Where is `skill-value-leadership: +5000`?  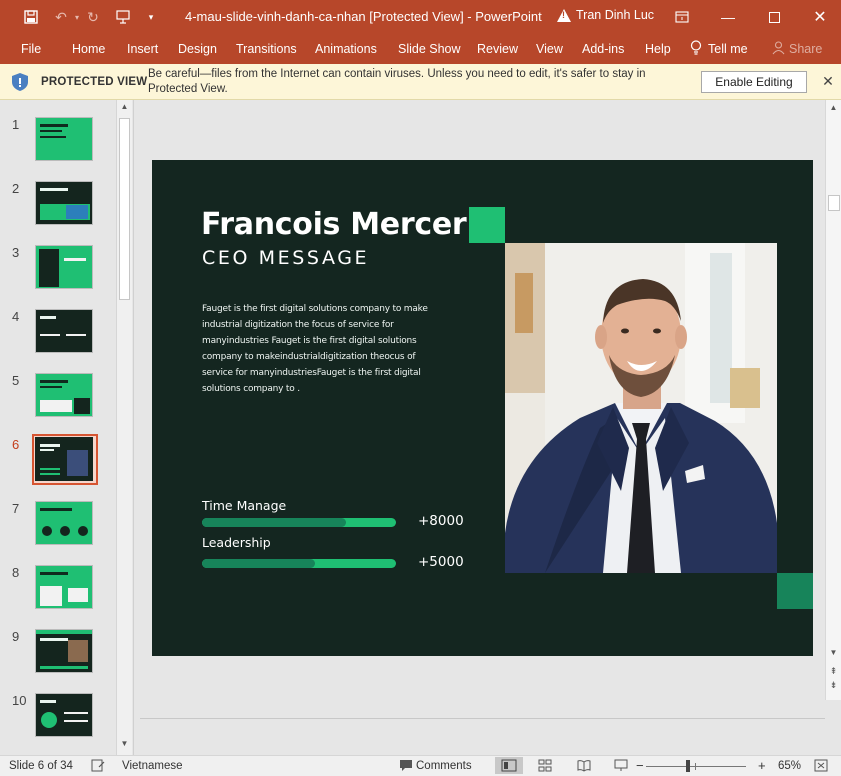
skill-value-leadership: +5000 is located at coordinates (441, 562).